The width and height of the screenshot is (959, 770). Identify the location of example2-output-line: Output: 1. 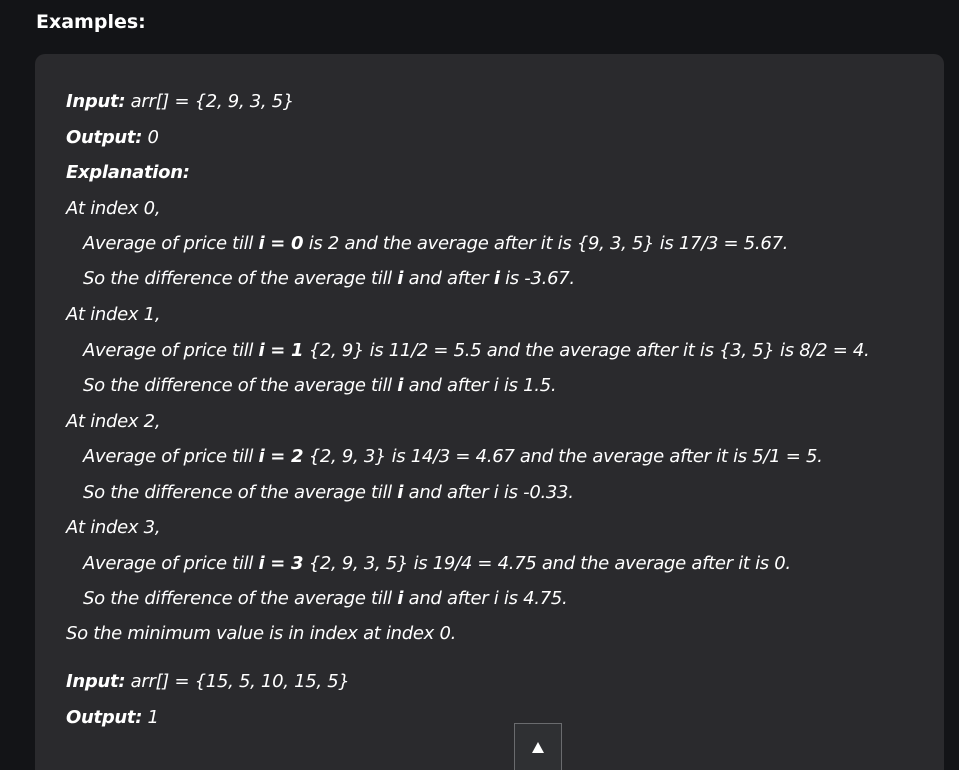
(112, 718).